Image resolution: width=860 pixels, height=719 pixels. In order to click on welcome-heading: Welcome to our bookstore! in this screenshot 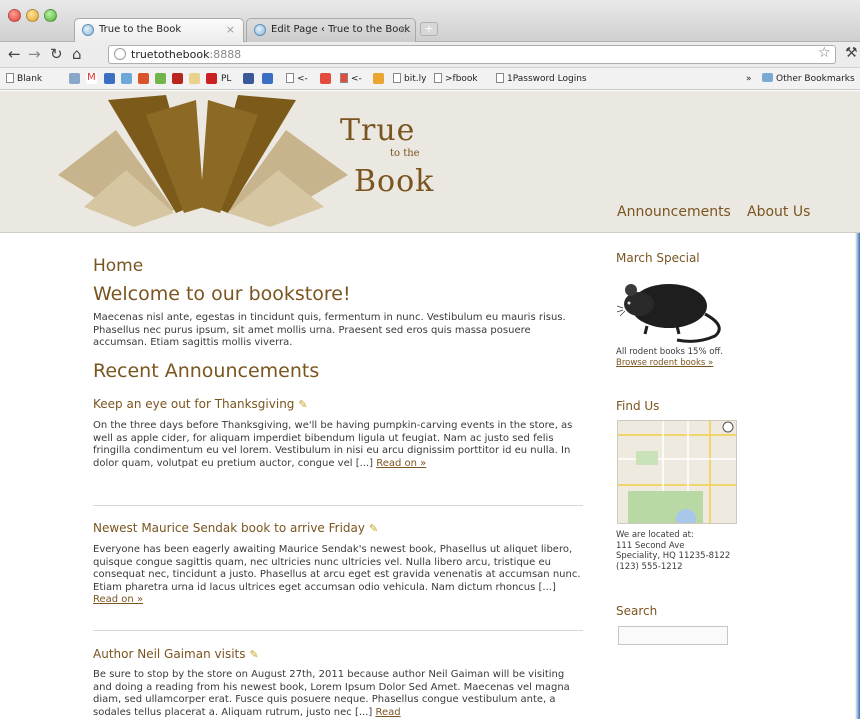, I will do `click(222, 294)`.